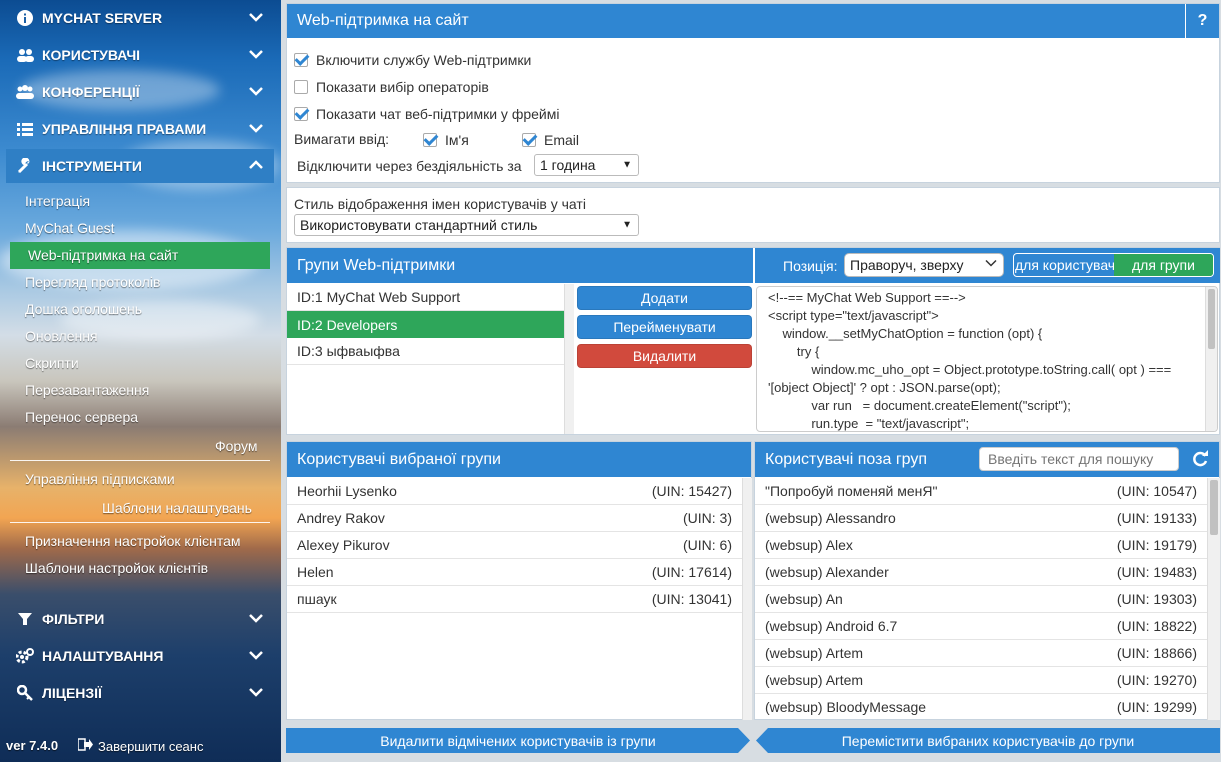 The height and width of the screenshot is (762, 1221). I want to click on help-button: ?, so click(1202, 21).